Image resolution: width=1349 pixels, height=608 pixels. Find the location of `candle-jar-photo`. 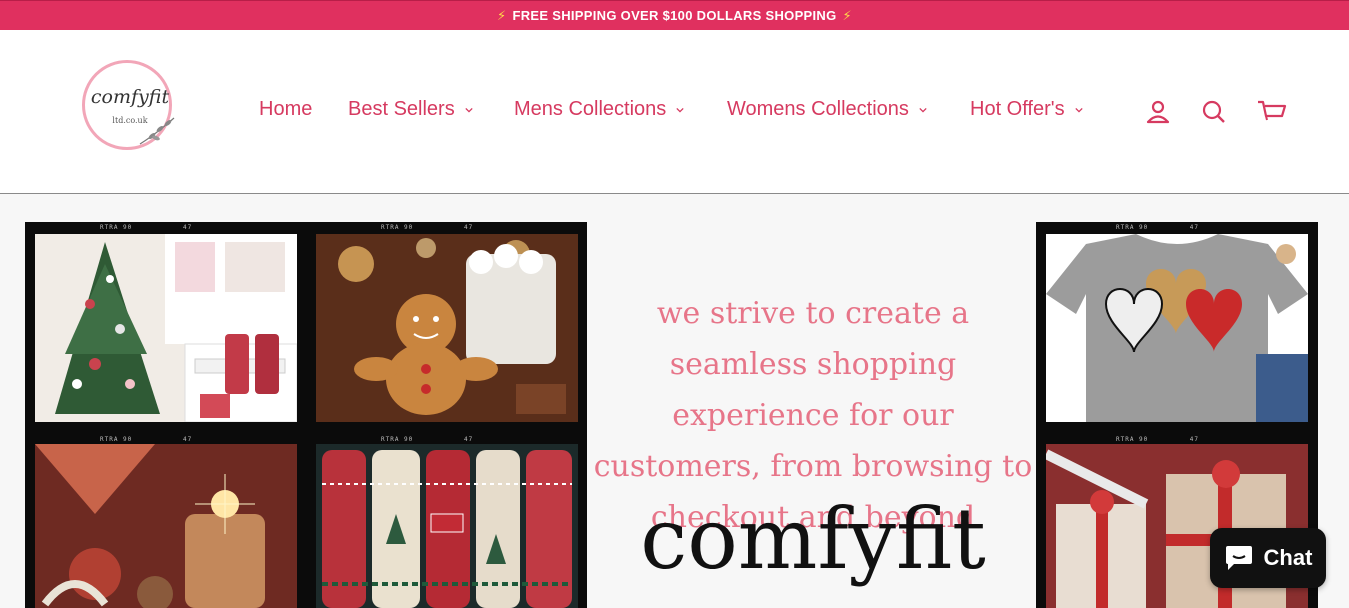

candle-jar-photo is located at coordinates (166, 526).